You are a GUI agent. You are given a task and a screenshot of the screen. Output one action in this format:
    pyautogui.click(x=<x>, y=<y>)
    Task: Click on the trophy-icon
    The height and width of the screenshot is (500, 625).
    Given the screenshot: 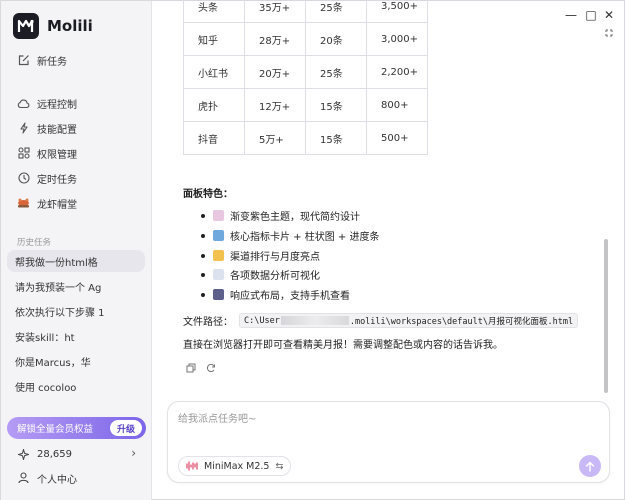 What is the action you would take?
    pyautogui.click(x=218, y=255)
    